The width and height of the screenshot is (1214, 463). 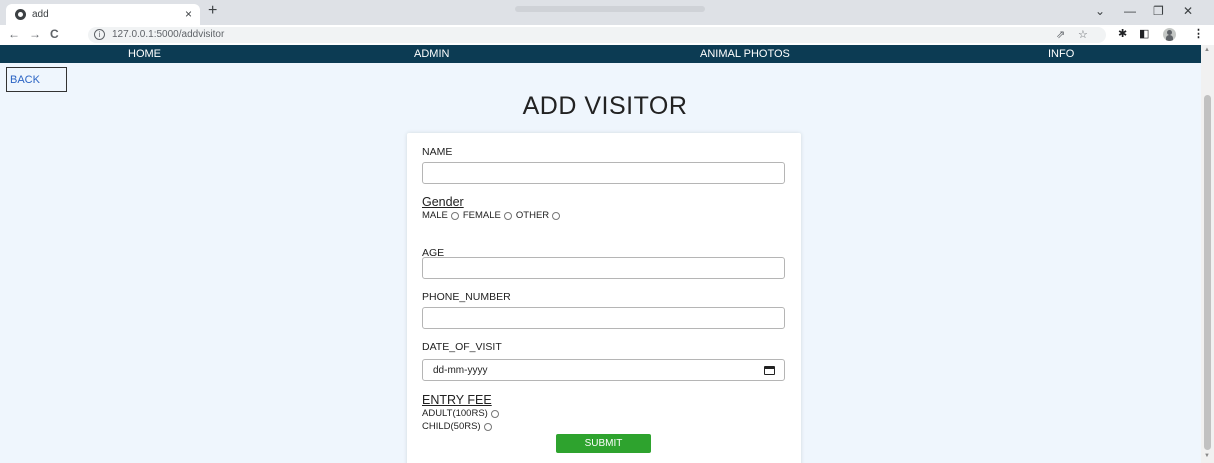 What do you see at coordinates (603, 268) in the screenshot?
I see `age-input` at bounding box center [603, 268].